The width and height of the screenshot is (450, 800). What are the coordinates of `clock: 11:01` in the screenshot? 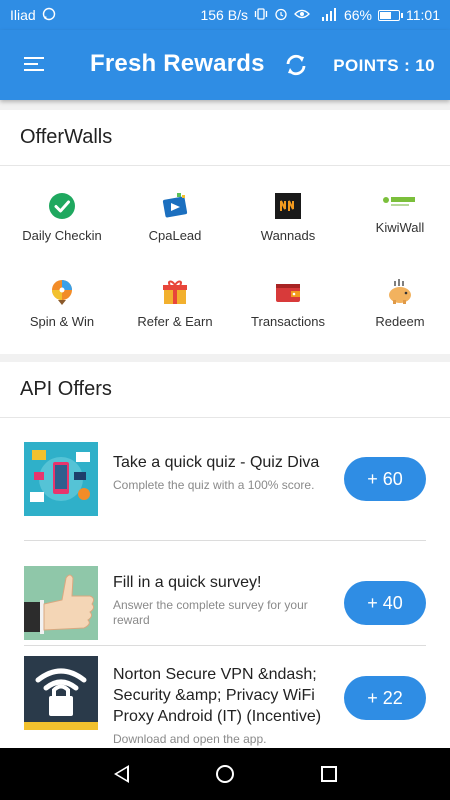 It's located at (423, 15).